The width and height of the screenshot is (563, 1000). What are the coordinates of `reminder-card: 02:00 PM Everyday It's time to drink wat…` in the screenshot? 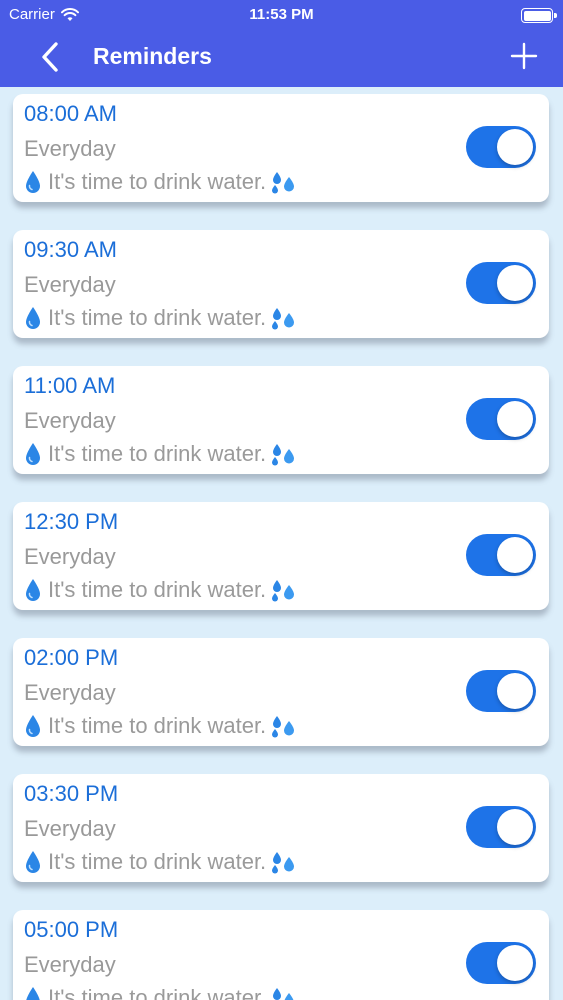 It's located at (281, 692).